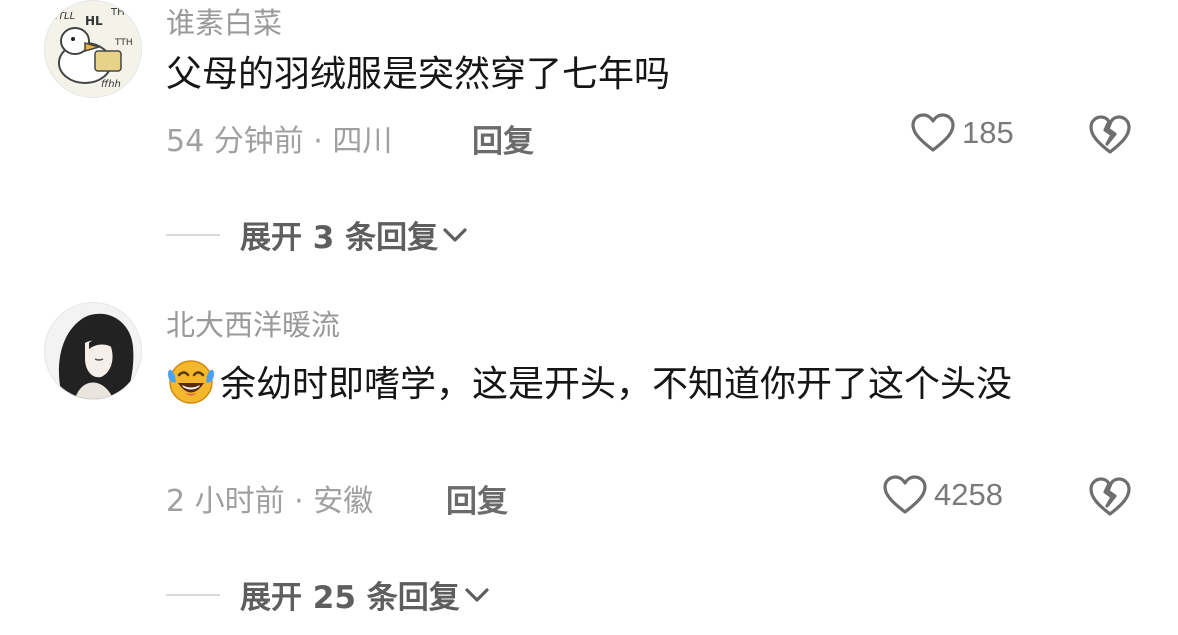 The width and height of the screenshot is (1178, 635). What do you see at coordinates (253, 323) in the screenshot?
I see `username: 北大西洋暖流` at bounding box center [253, 323].